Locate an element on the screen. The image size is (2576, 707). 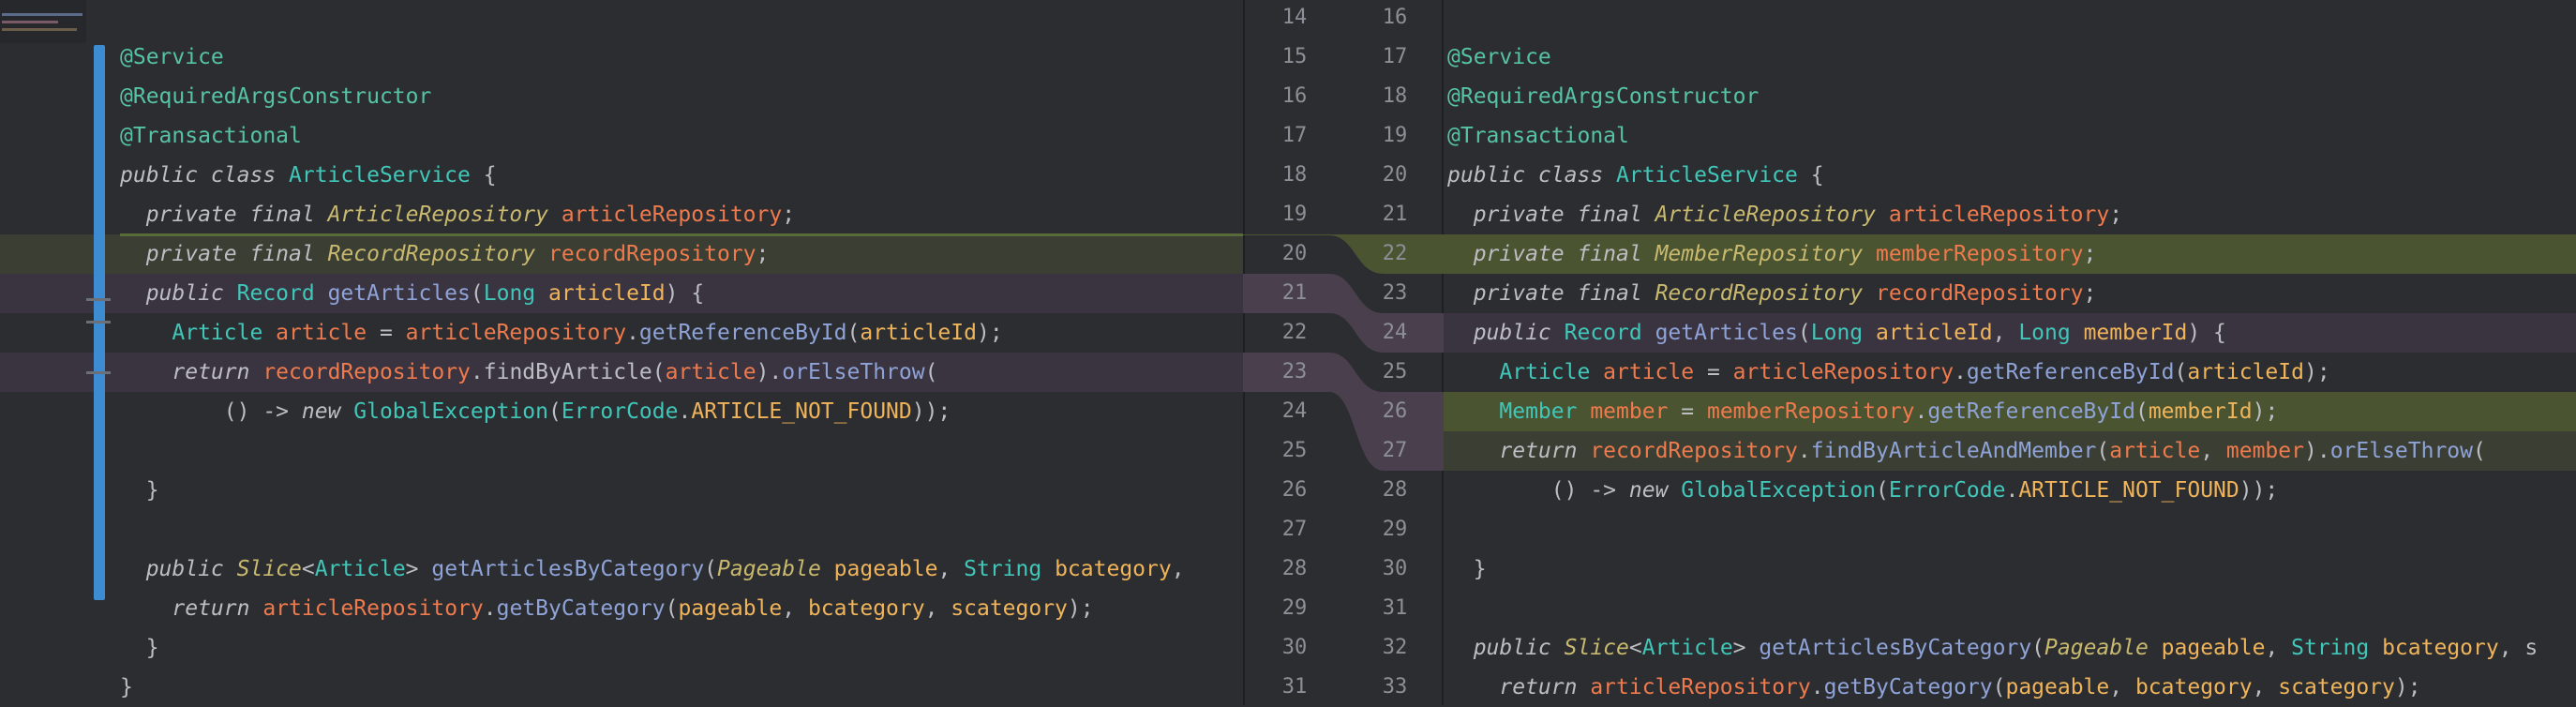
line-number-left: 18 is located at coordinates (1294, 175).